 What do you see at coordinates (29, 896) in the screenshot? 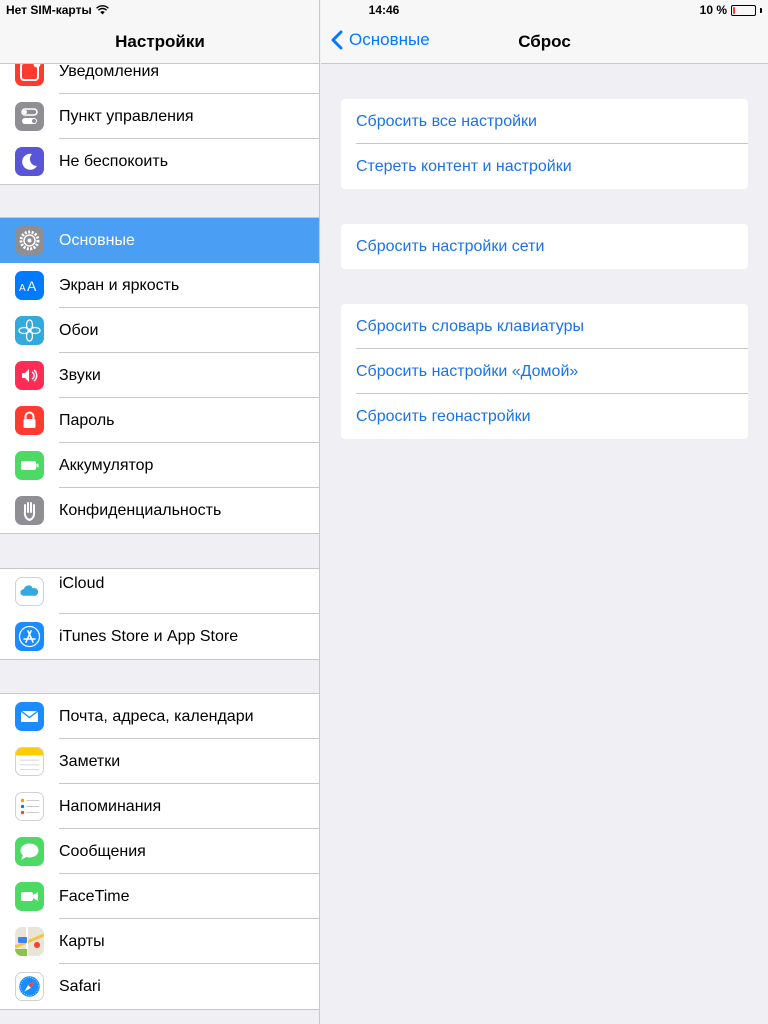
I see `facetime-icon` at bounding box center [29, 896].